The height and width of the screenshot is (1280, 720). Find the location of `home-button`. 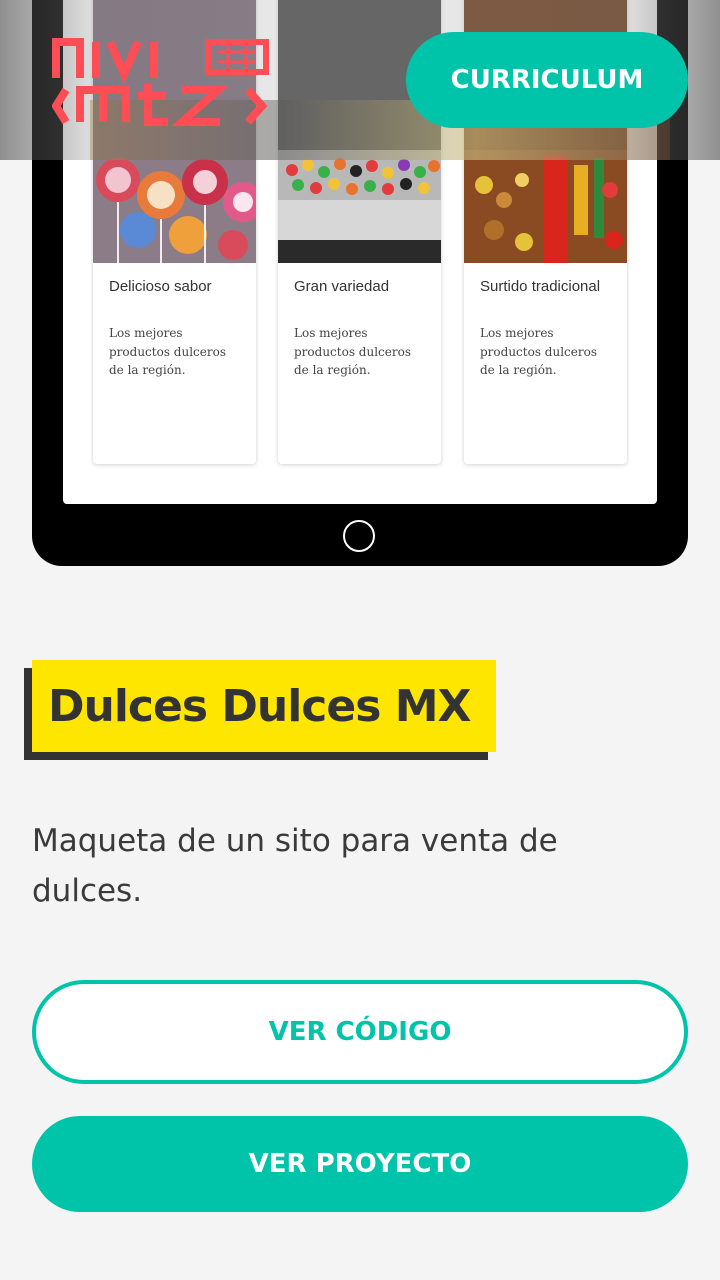

home-button is located at coordinates (359, 536).